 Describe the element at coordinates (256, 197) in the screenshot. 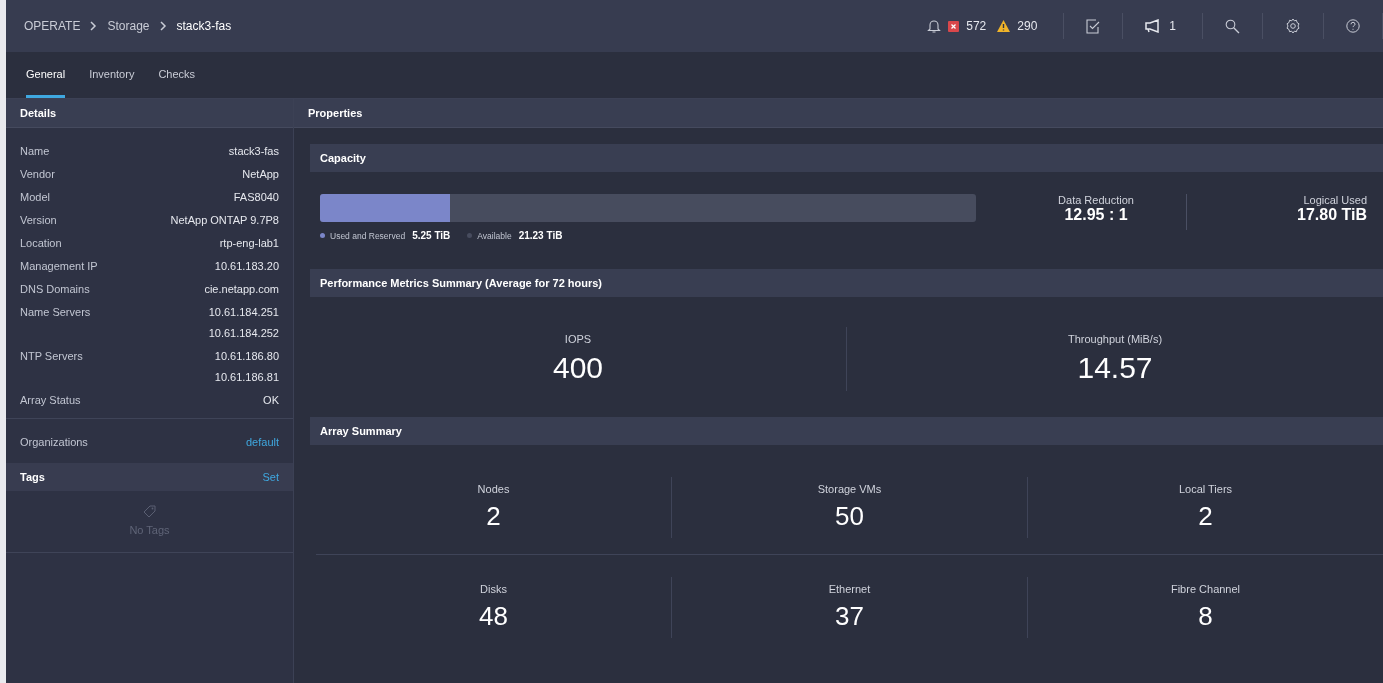

I see `field-value: FAS8040` at that location.